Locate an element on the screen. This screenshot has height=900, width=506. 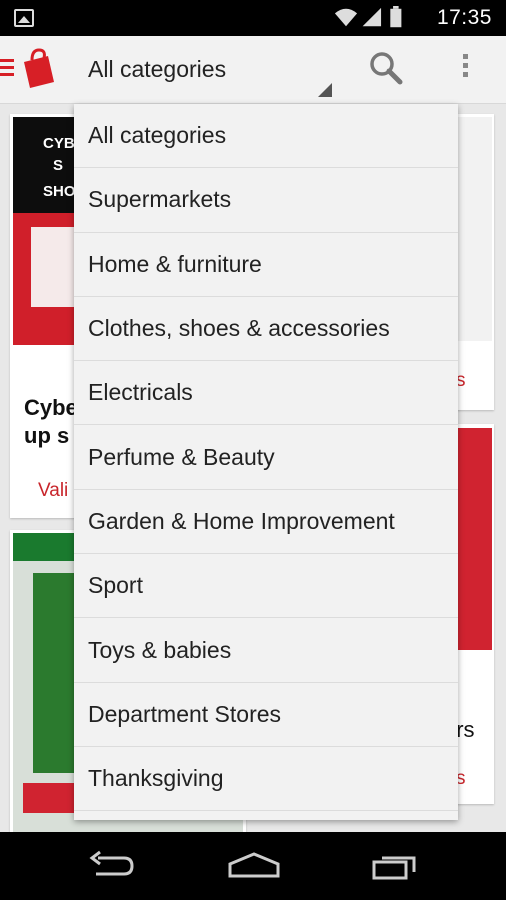
signal-icon is located at coordinates (372, 17).